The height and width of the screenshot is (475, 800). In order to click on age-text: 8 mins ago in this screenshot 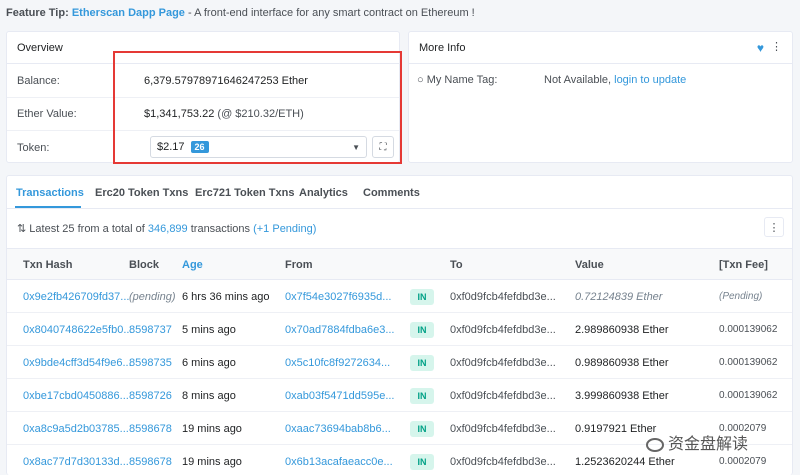, I will do `click(209, 396)`.